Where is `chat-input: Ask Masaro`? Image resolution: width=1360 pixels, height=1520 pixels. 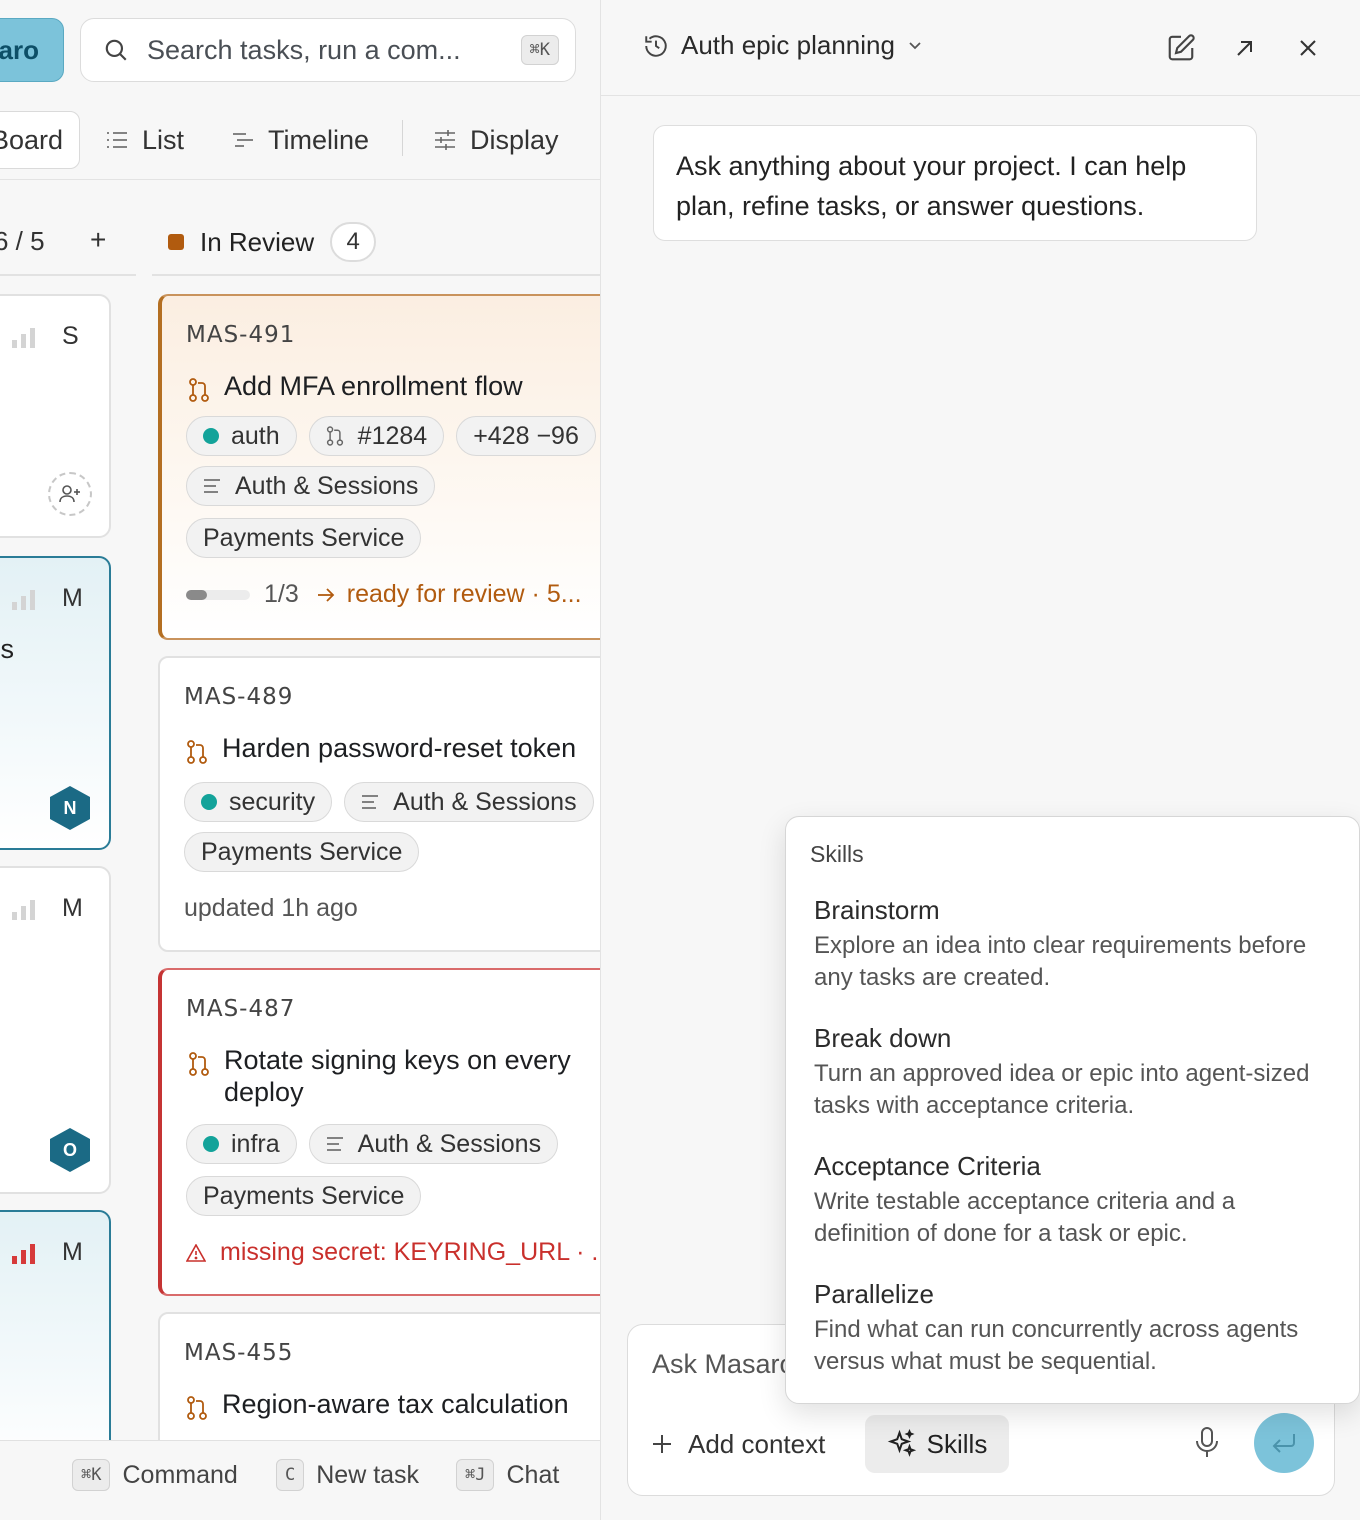
chat-input: Ask Masaro is located at coordinates (723, 1364).